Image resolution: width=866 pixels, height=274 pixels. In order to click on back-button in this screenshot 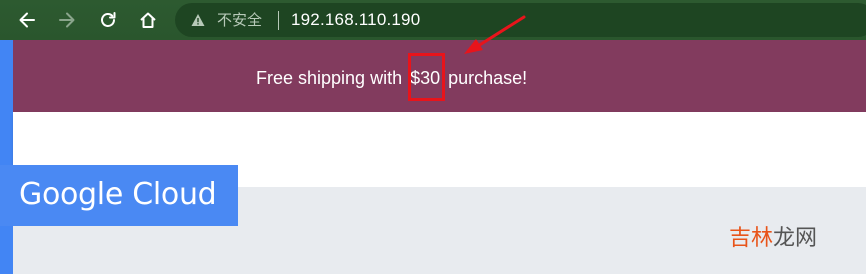, I will do `click(27, 20)`.